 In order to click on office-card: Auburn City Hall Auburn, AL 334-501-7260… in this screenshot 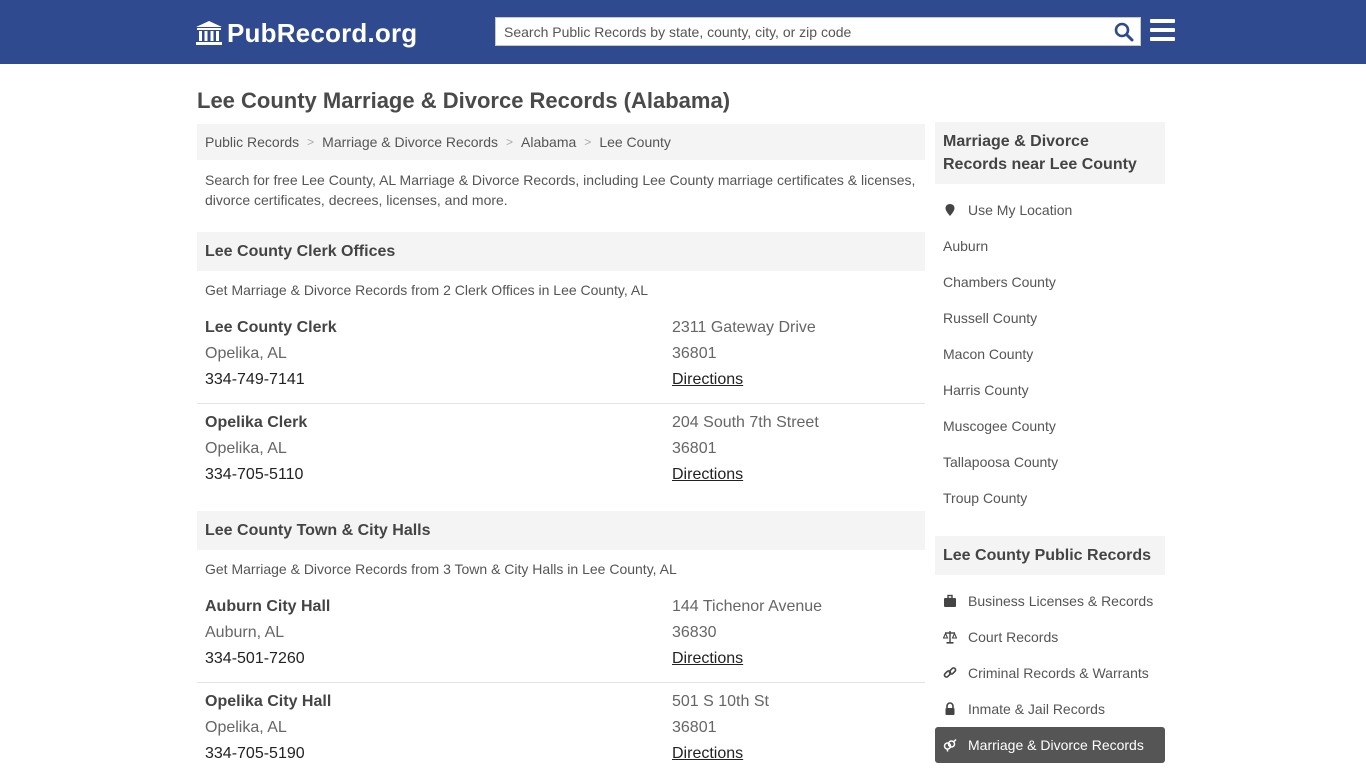, I will do `click(561, 635)`.